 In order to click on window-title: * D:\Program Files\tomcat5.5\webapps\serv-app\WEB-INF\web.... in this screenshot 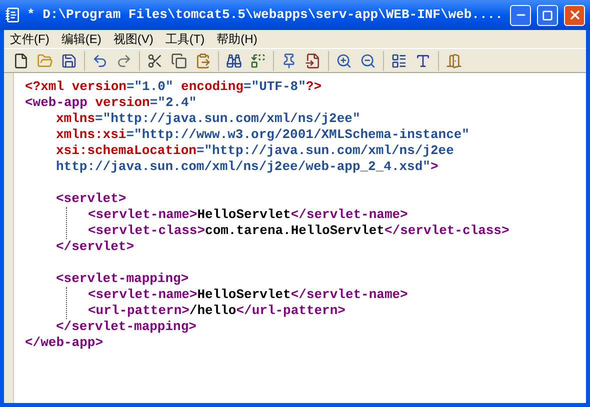, I will do `click(265, 15)`.